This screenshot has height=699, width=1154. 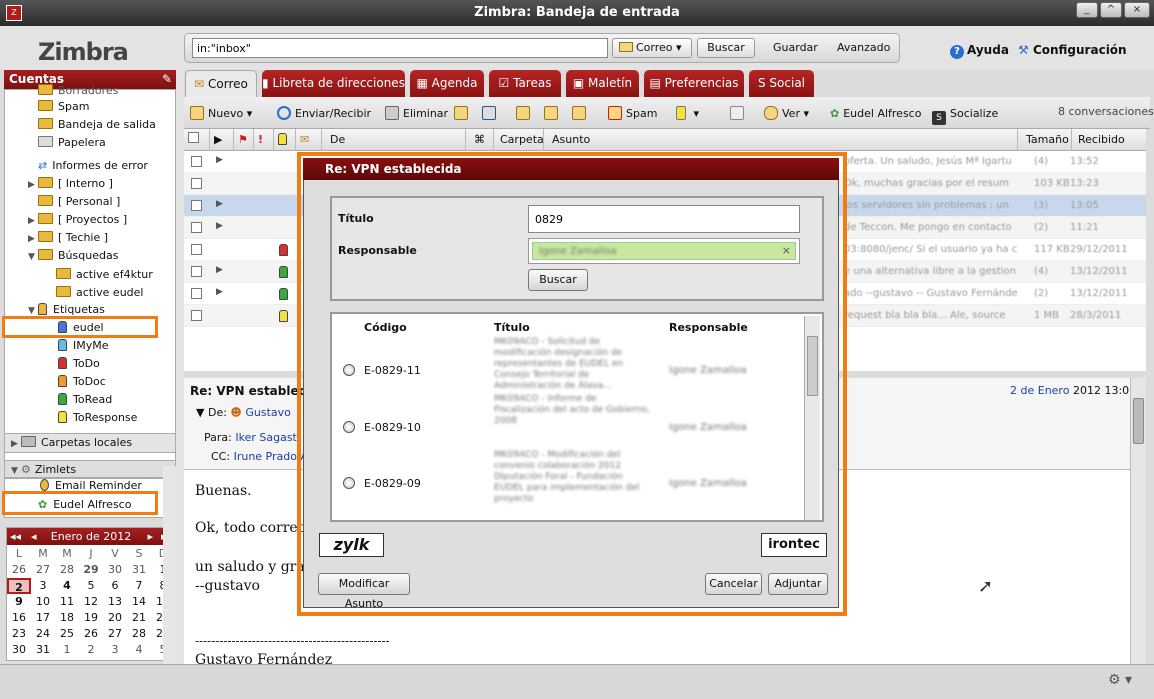 What do you see at coordinates (463, 114) in the screenshot?
I see `move-button` at bounding box center [463, 114].